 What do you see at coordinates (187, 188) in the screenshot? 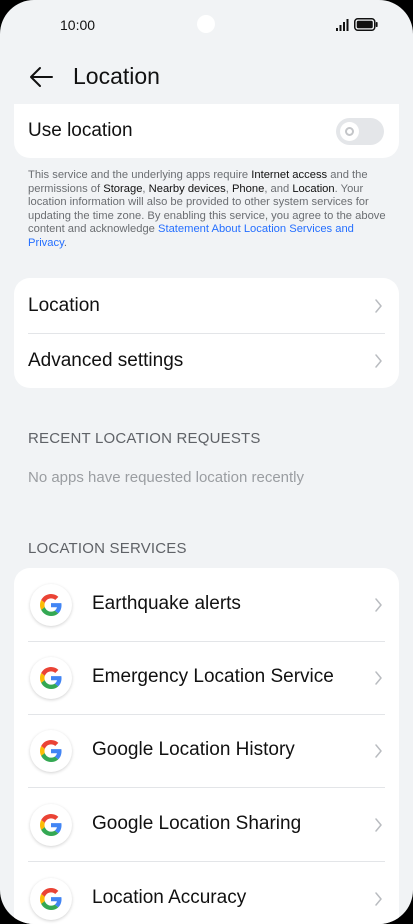
I see `nearby-devices-term: Nearby devices` at bounding box center [187, 188].